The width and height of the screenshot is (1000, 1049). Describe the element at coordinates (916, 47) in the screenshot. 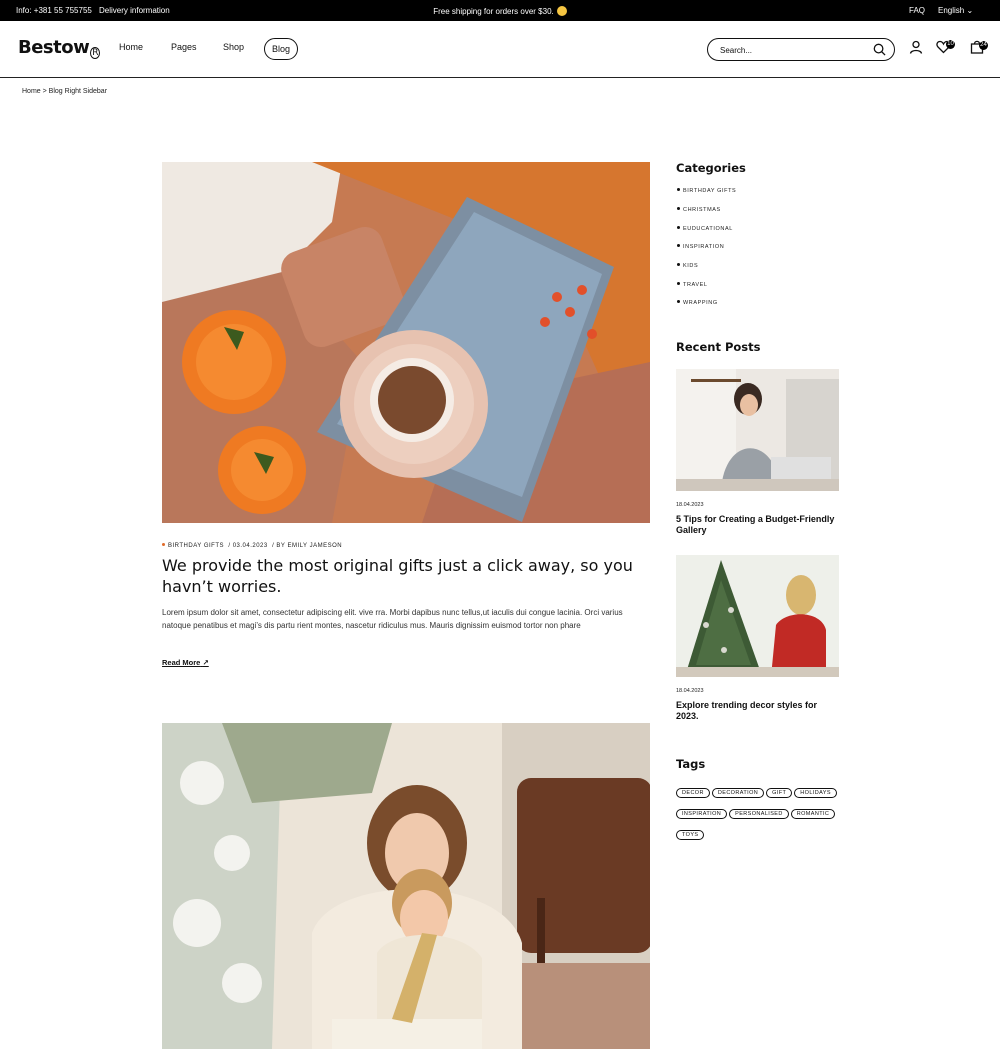

I see `user-icon` at that location.